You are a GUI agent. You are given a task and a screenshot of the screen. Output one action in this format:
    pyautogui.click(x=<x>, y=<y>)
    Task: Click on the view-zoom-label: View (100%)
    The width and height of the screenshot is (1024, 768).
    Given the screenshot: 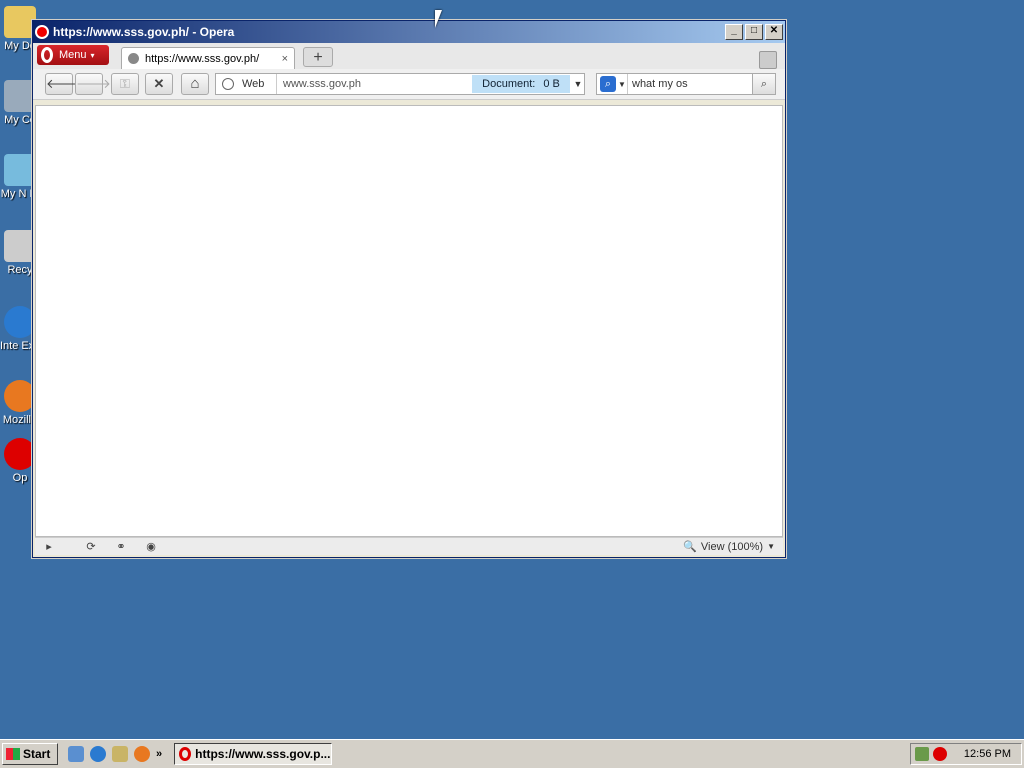 What is the action you would take?
    pyautogui.click(x=732, y=546)
    